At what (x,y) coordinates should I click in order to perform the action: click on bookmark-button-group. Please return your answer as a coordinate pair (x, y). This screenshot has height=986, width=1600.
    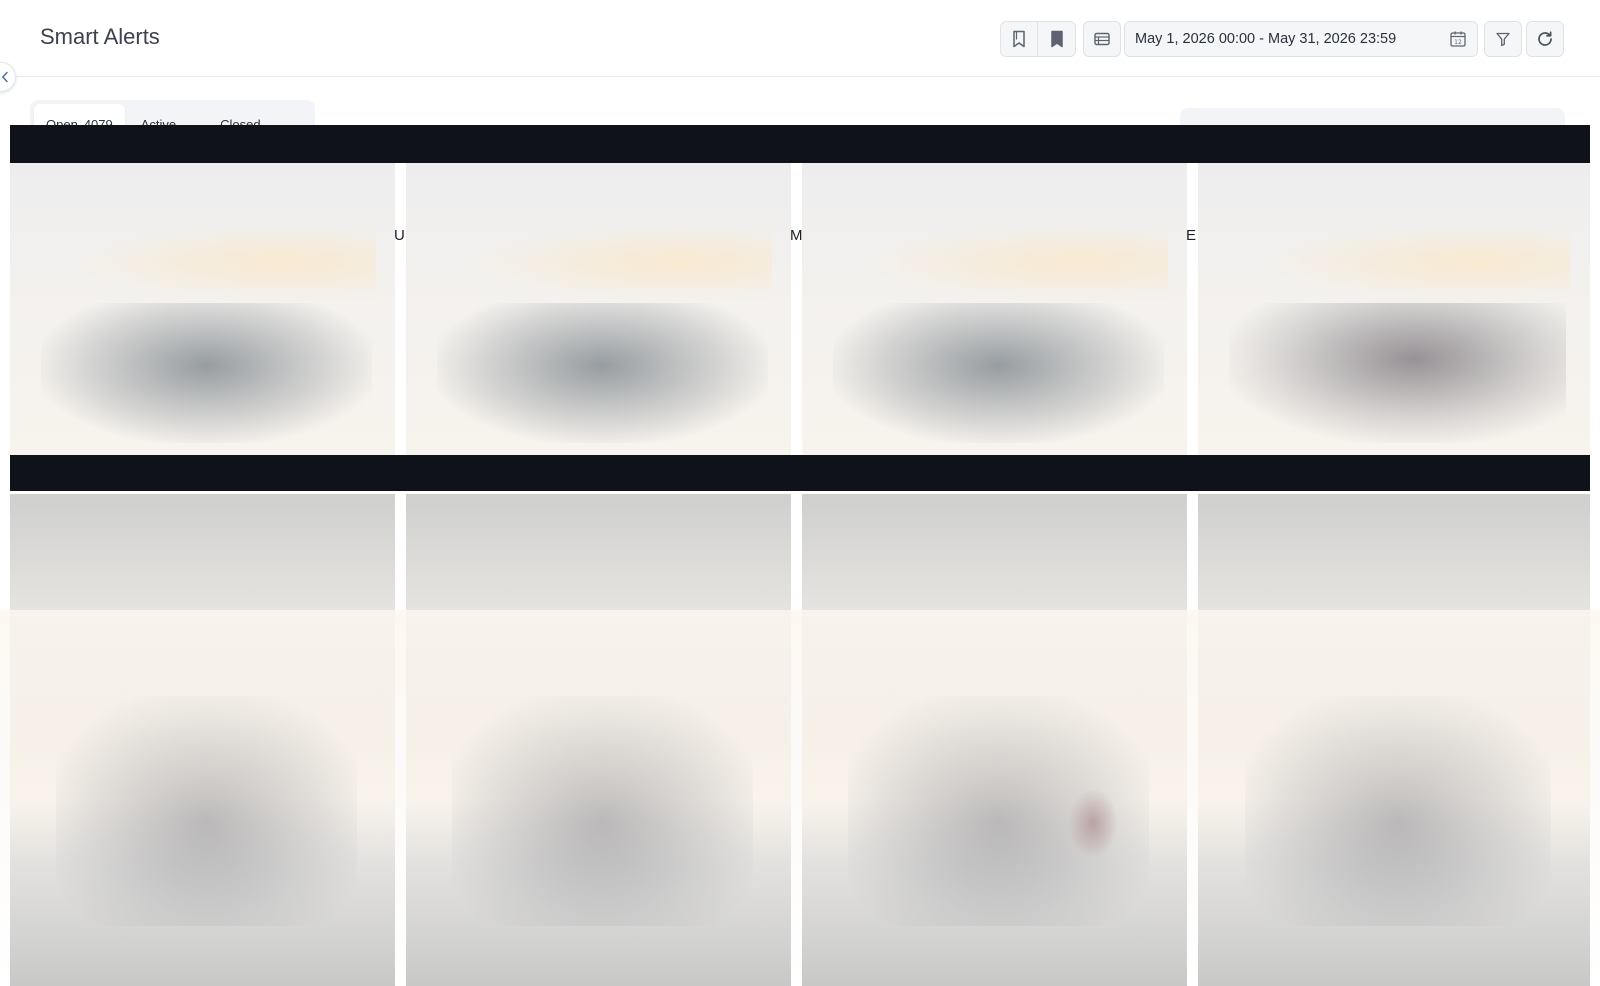
    Looking at the image, I should click on (1038, 39).